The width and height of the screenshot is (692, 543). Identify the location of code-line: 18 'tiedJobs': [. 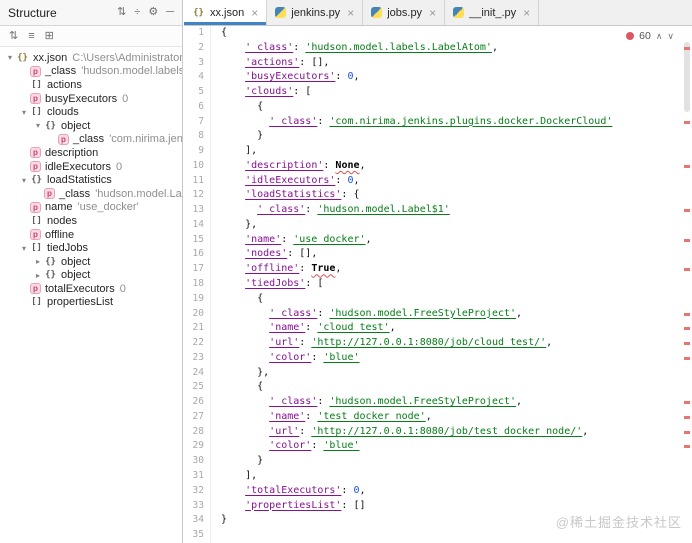
(438, 284).